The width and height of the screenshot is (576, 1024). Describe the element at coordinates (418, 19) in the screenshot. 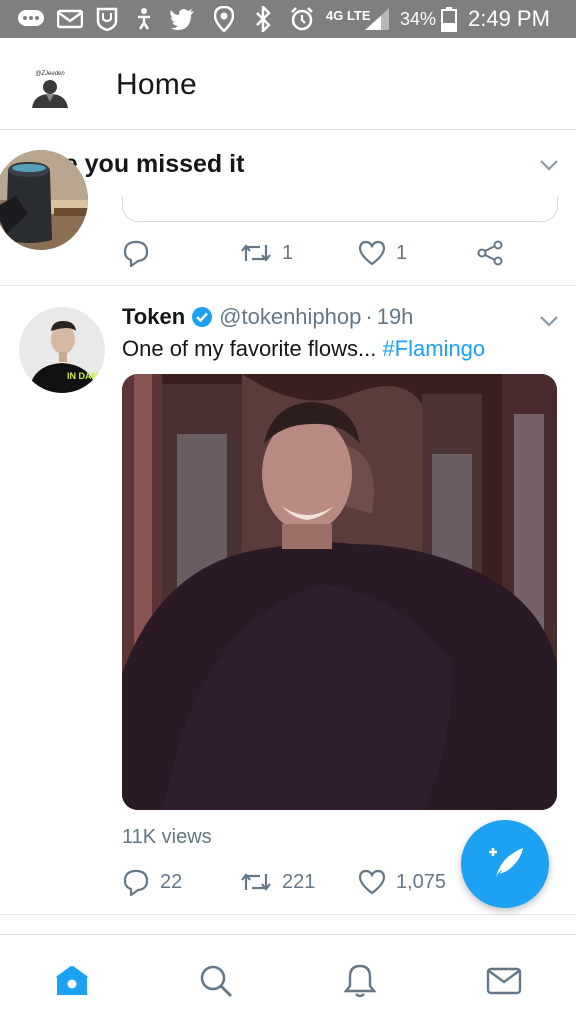

I see `battery-percent: 34%` at that location.